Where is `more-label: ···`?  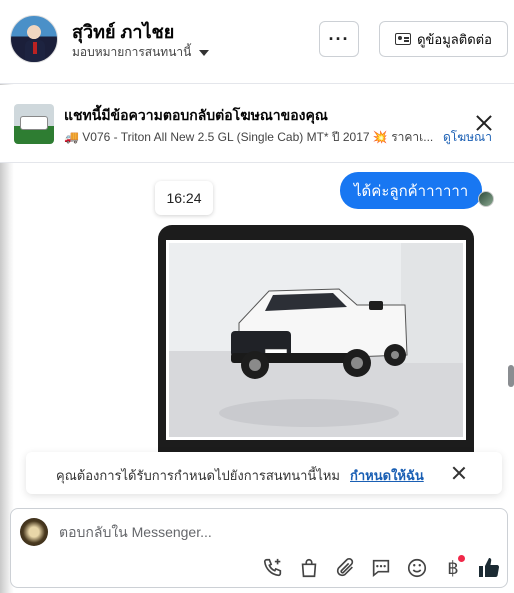
more-label: ··· is located at coordinates (339, 38).